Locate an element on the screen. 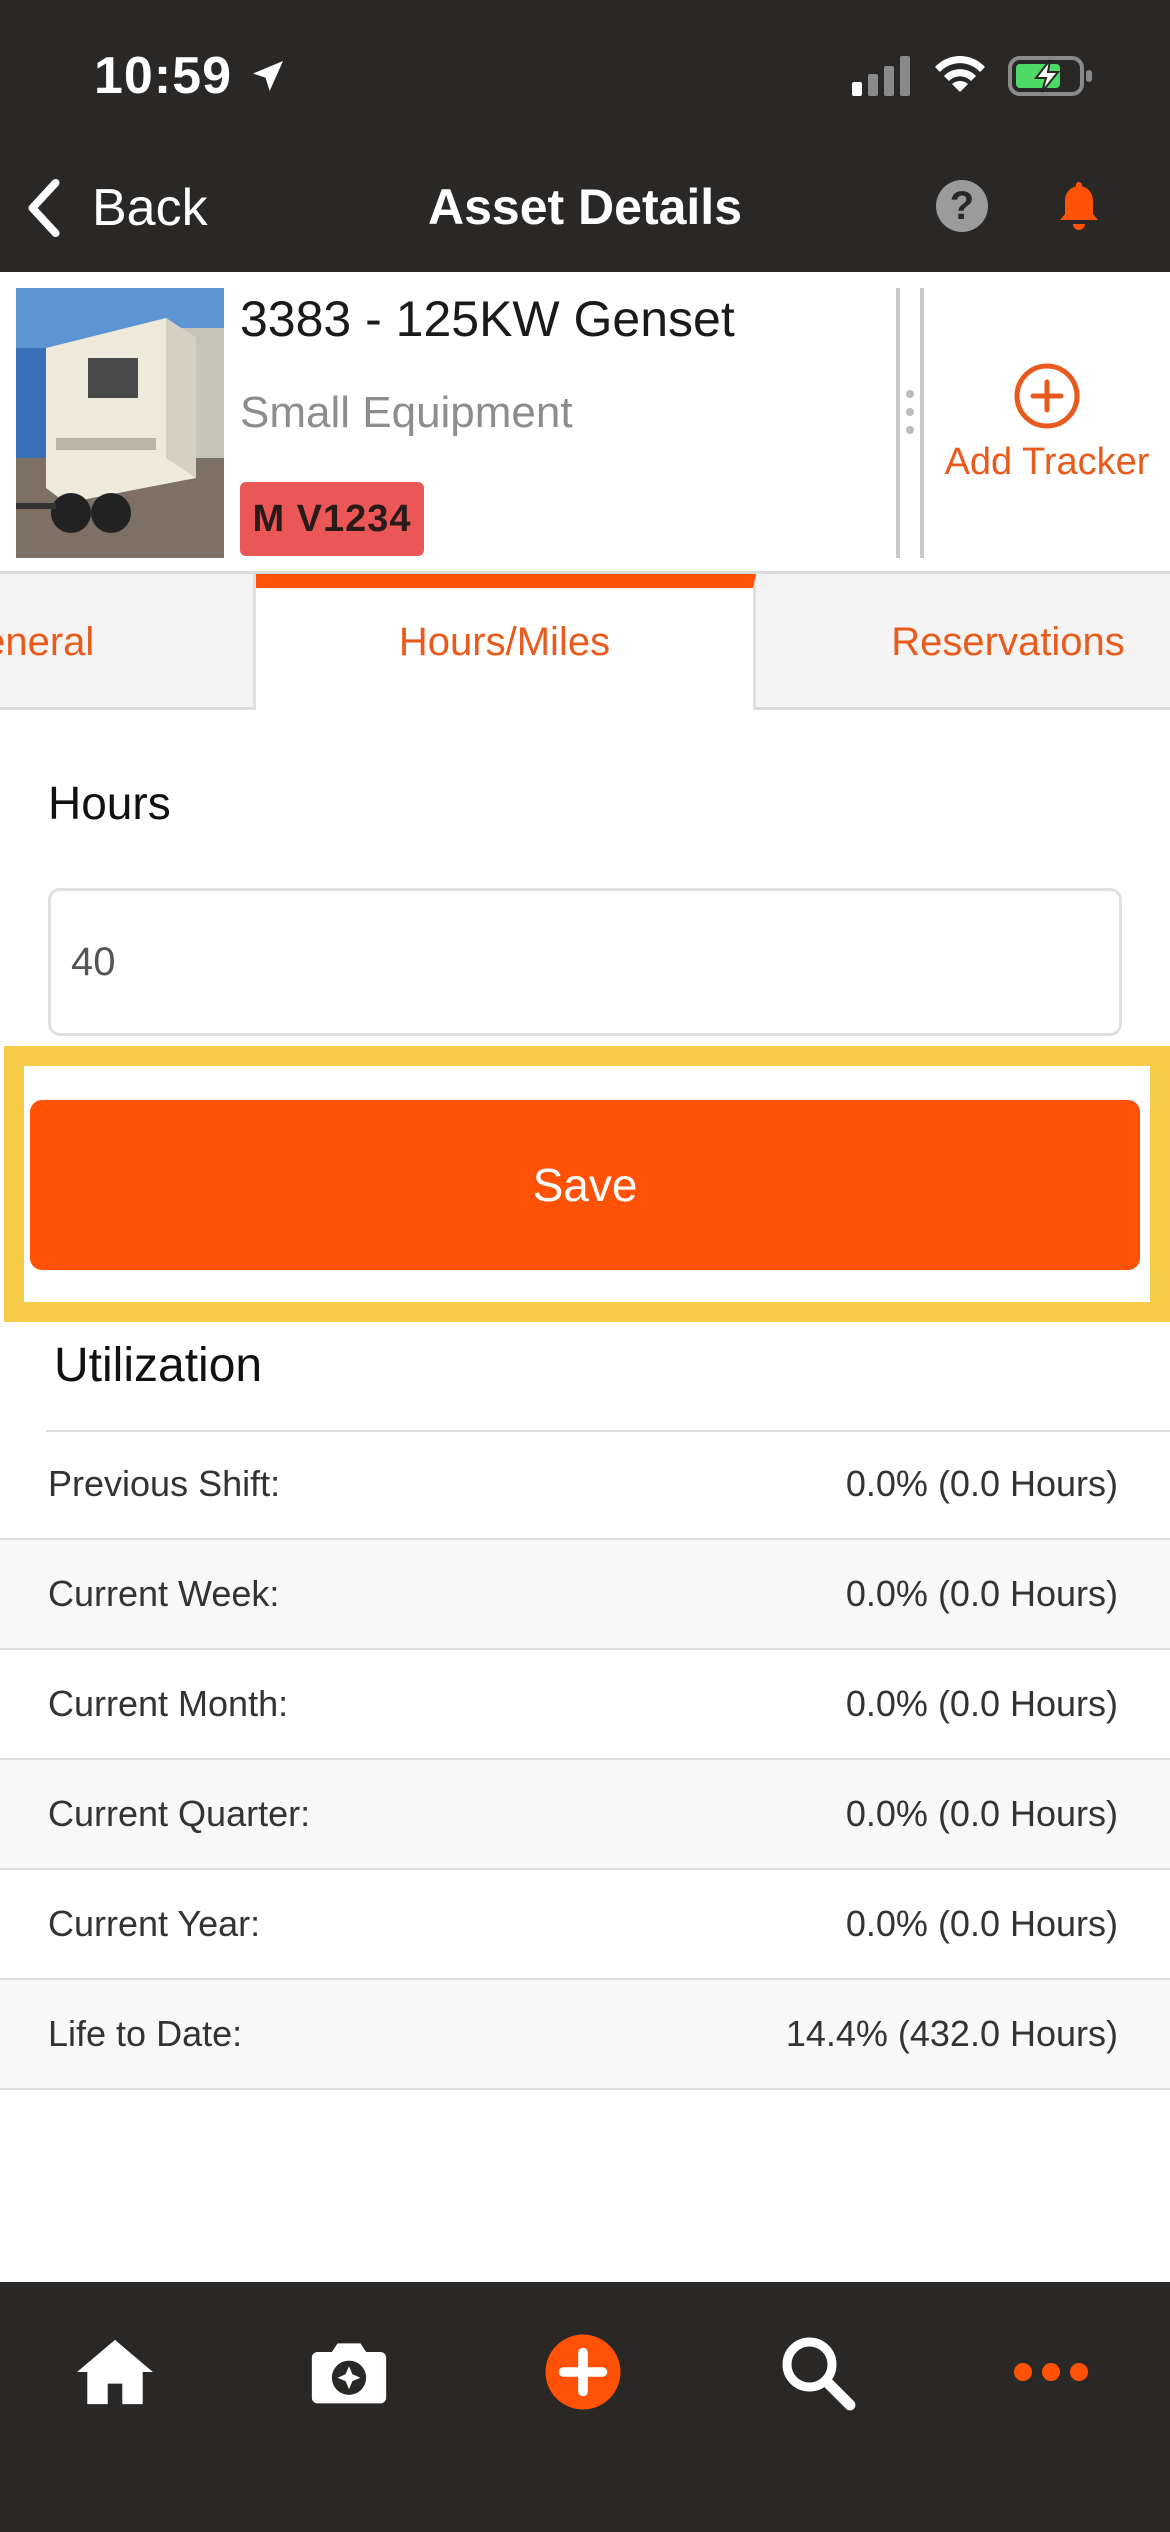 The width and height of the screenshot is (1170, 2532). row-value: 14.4% (432.0 Hours) is located at coordinates (951, 2033).